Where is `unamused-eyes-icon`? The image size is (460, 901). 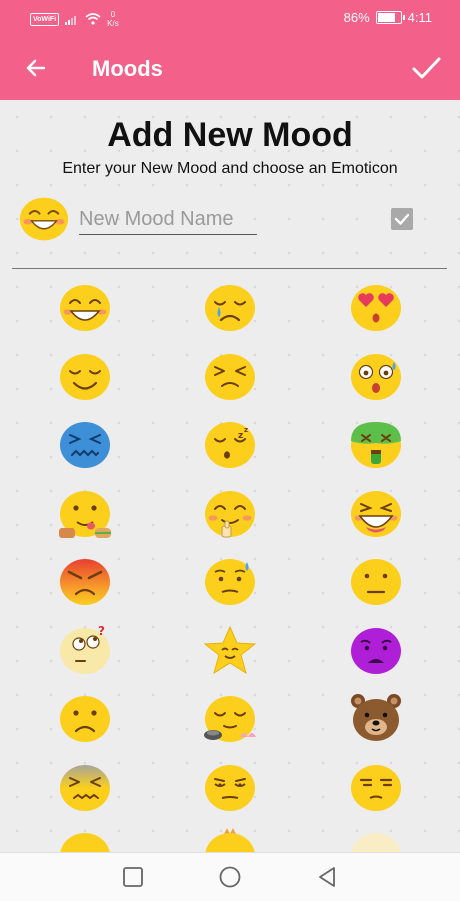 unamused-eyes-icon is located at coordinates (230, 787).